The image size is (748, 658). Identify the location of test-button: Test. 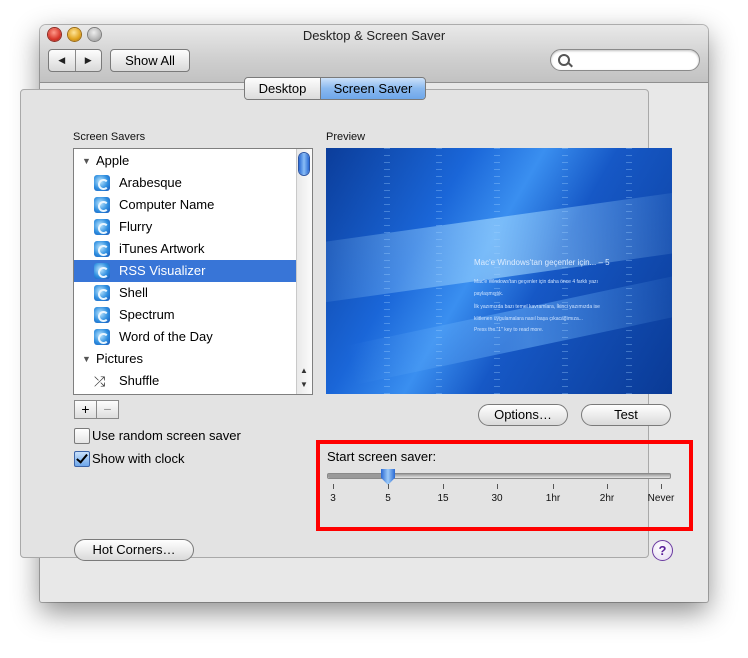
(626, 415).